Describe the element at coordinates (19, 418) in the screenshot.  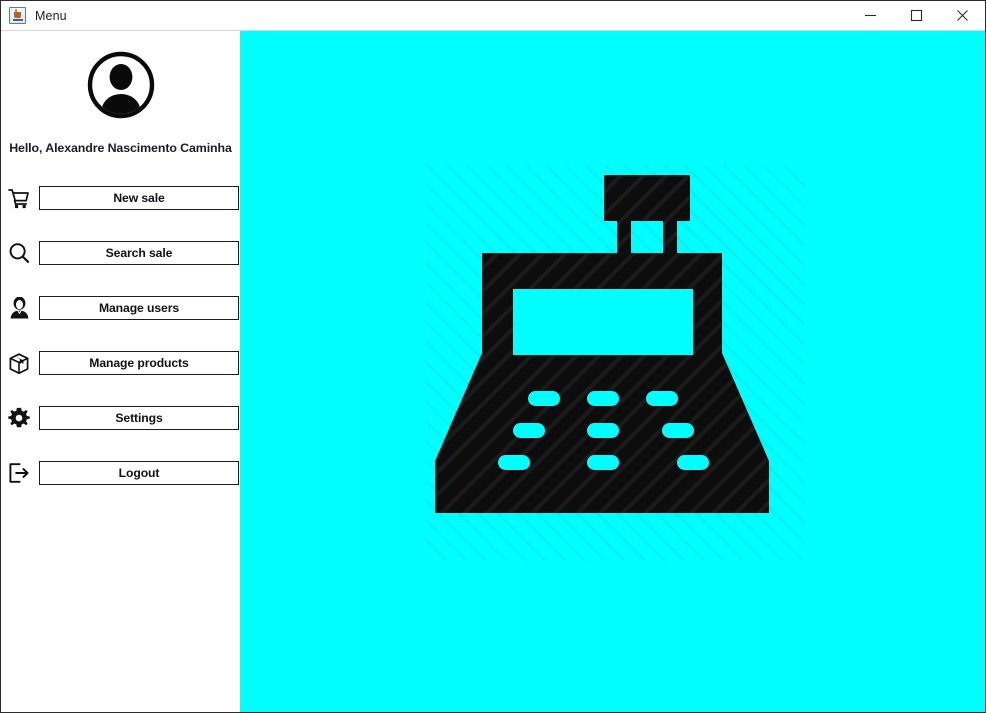
I see `gear-icon` at that location.